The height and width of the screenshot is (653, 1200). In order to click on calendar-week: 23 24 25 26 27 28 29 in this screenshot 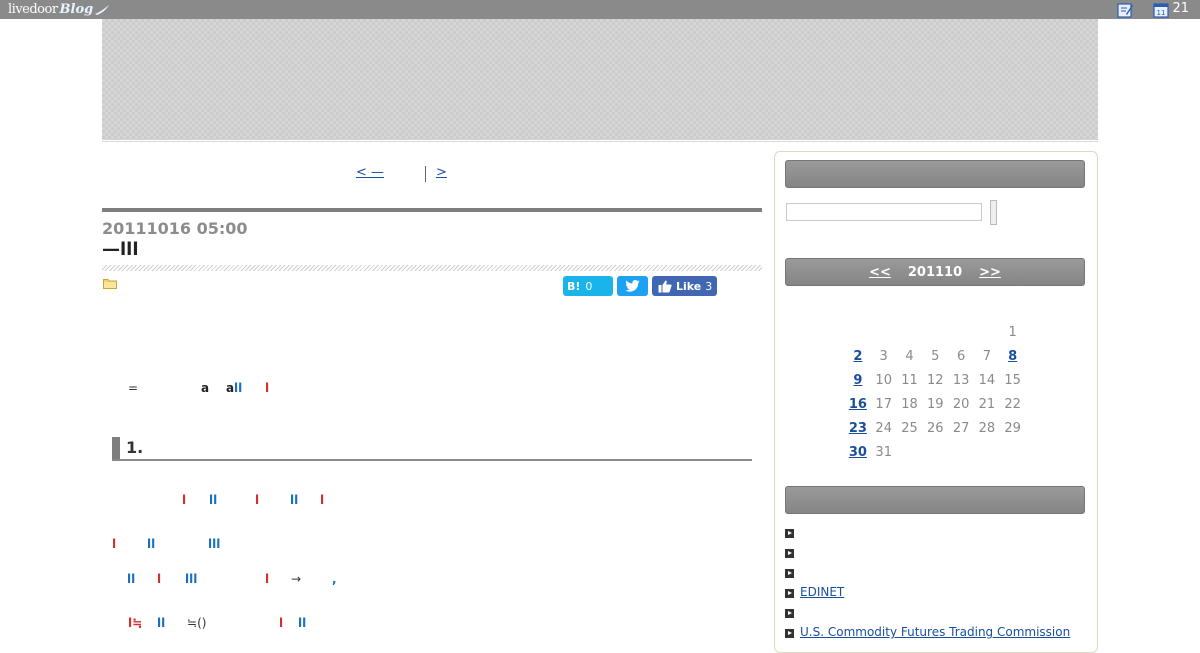, I will do `click(935, 428)`.